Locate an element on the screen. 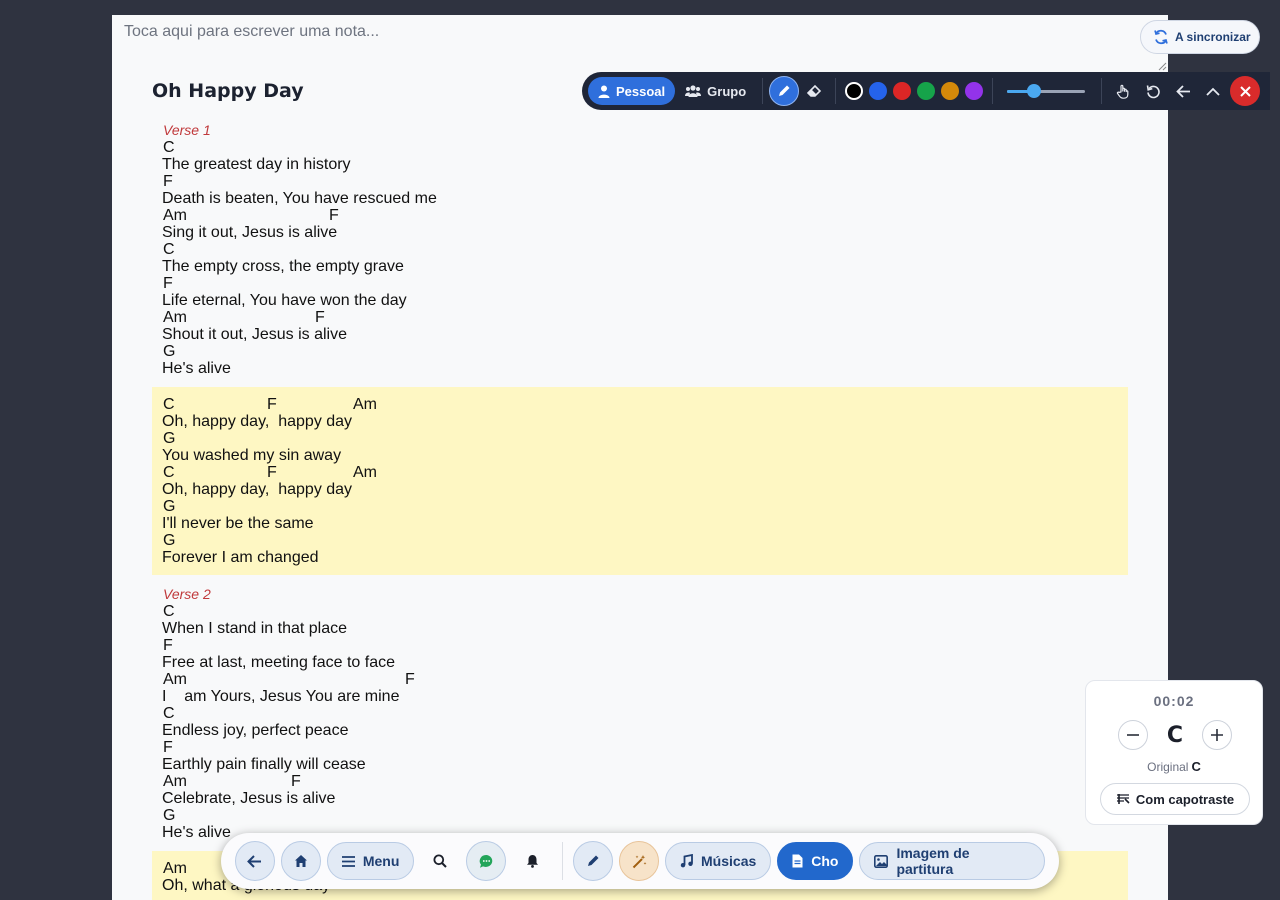  plus-icon is located at coordinates (1217, 735).